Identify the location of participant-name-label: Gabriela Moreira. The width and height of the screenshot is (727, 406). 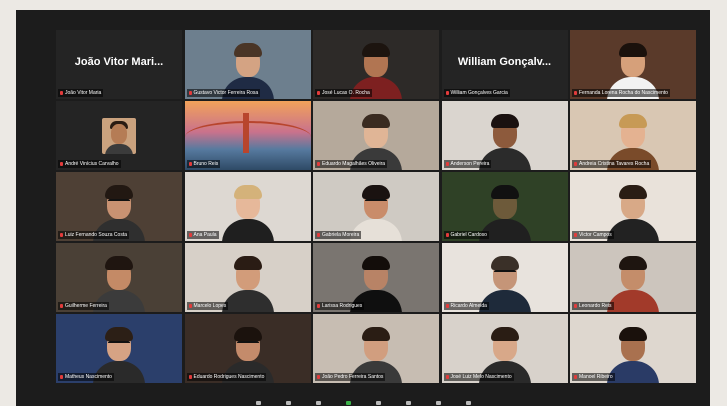
(338, 235).